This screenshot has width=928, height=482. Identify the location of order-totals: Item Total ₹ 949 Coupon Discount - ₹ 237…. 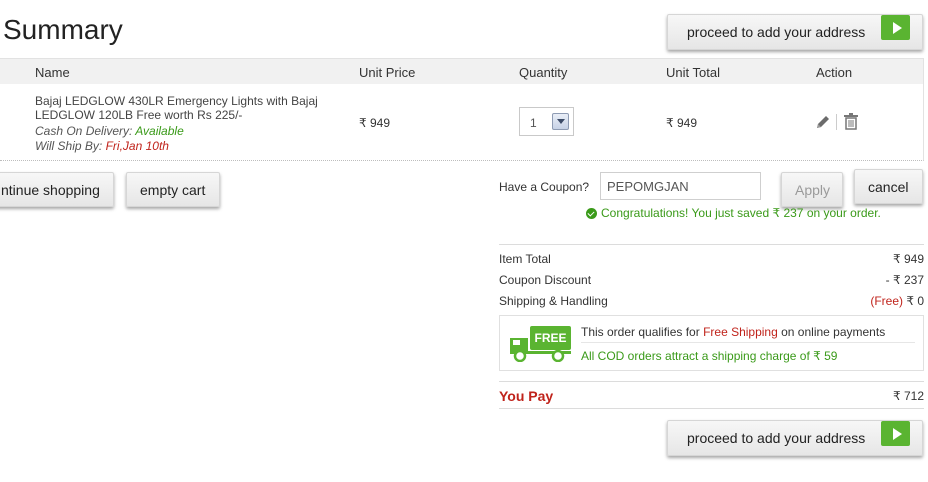
(711, 276).